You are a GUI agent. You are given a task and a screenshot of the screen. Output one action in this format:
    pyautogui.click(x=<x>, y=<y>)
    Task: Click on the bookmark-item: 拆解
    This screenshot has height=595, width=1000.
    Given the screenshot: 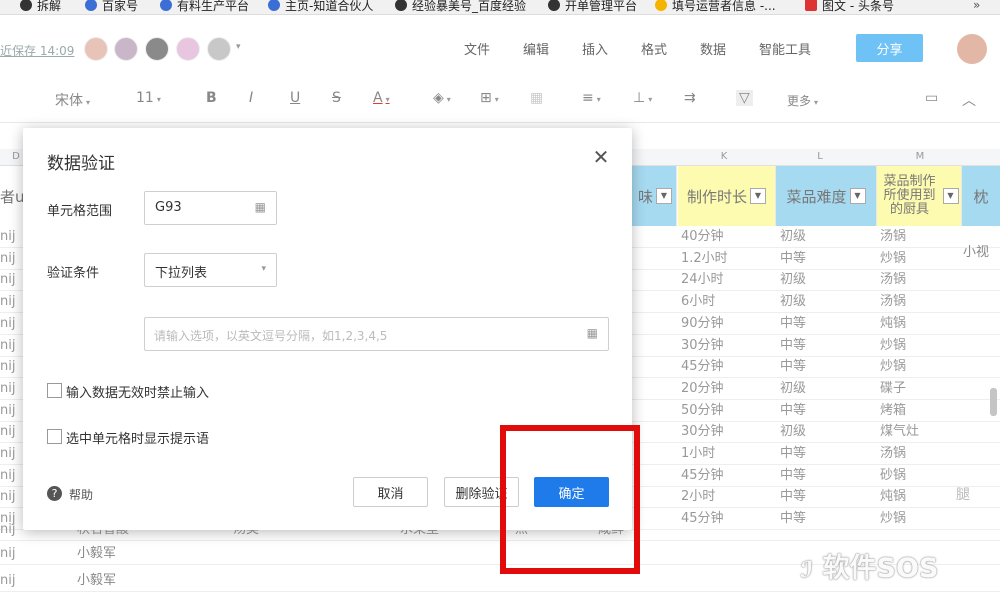 What is the action you would take?
    pyautogui.click(x=40, y=7)
    